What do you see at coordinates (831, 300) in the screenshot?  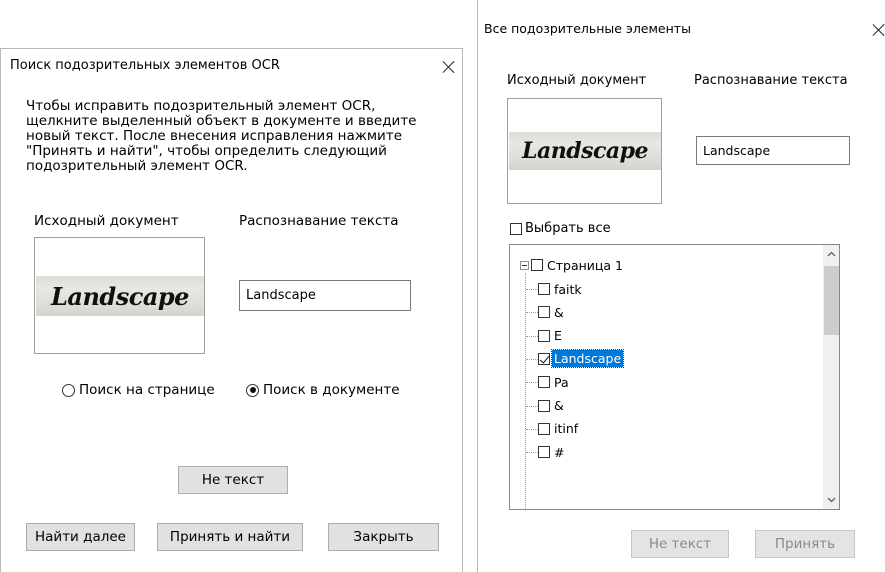 I see `scrollbar-thumb` at bounding box center [831, 300].